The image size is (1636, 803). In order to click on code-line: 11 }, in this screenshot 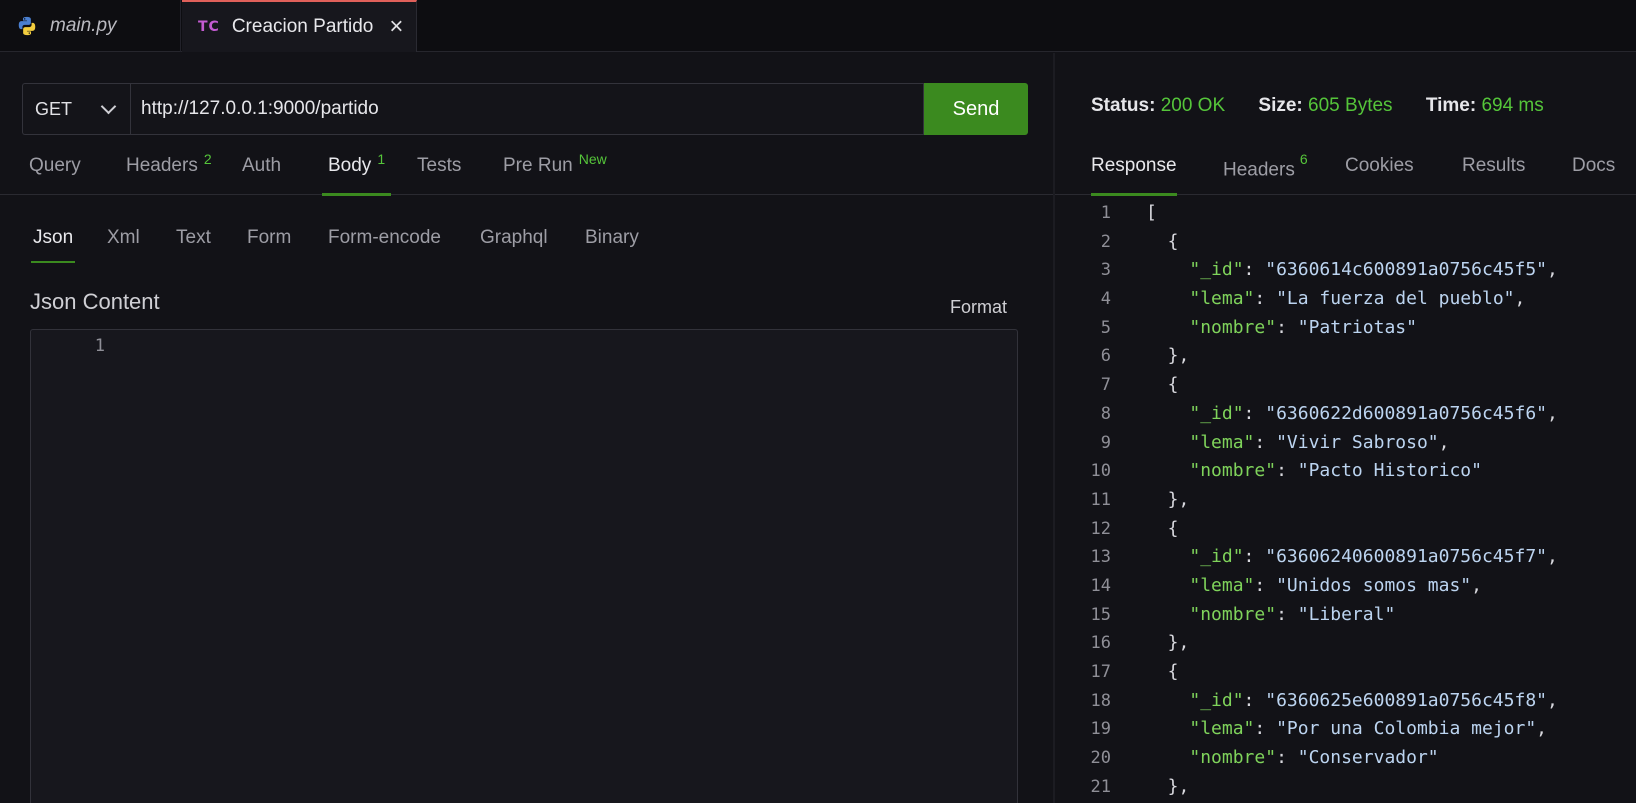, I will do `click(1345, 500)`.